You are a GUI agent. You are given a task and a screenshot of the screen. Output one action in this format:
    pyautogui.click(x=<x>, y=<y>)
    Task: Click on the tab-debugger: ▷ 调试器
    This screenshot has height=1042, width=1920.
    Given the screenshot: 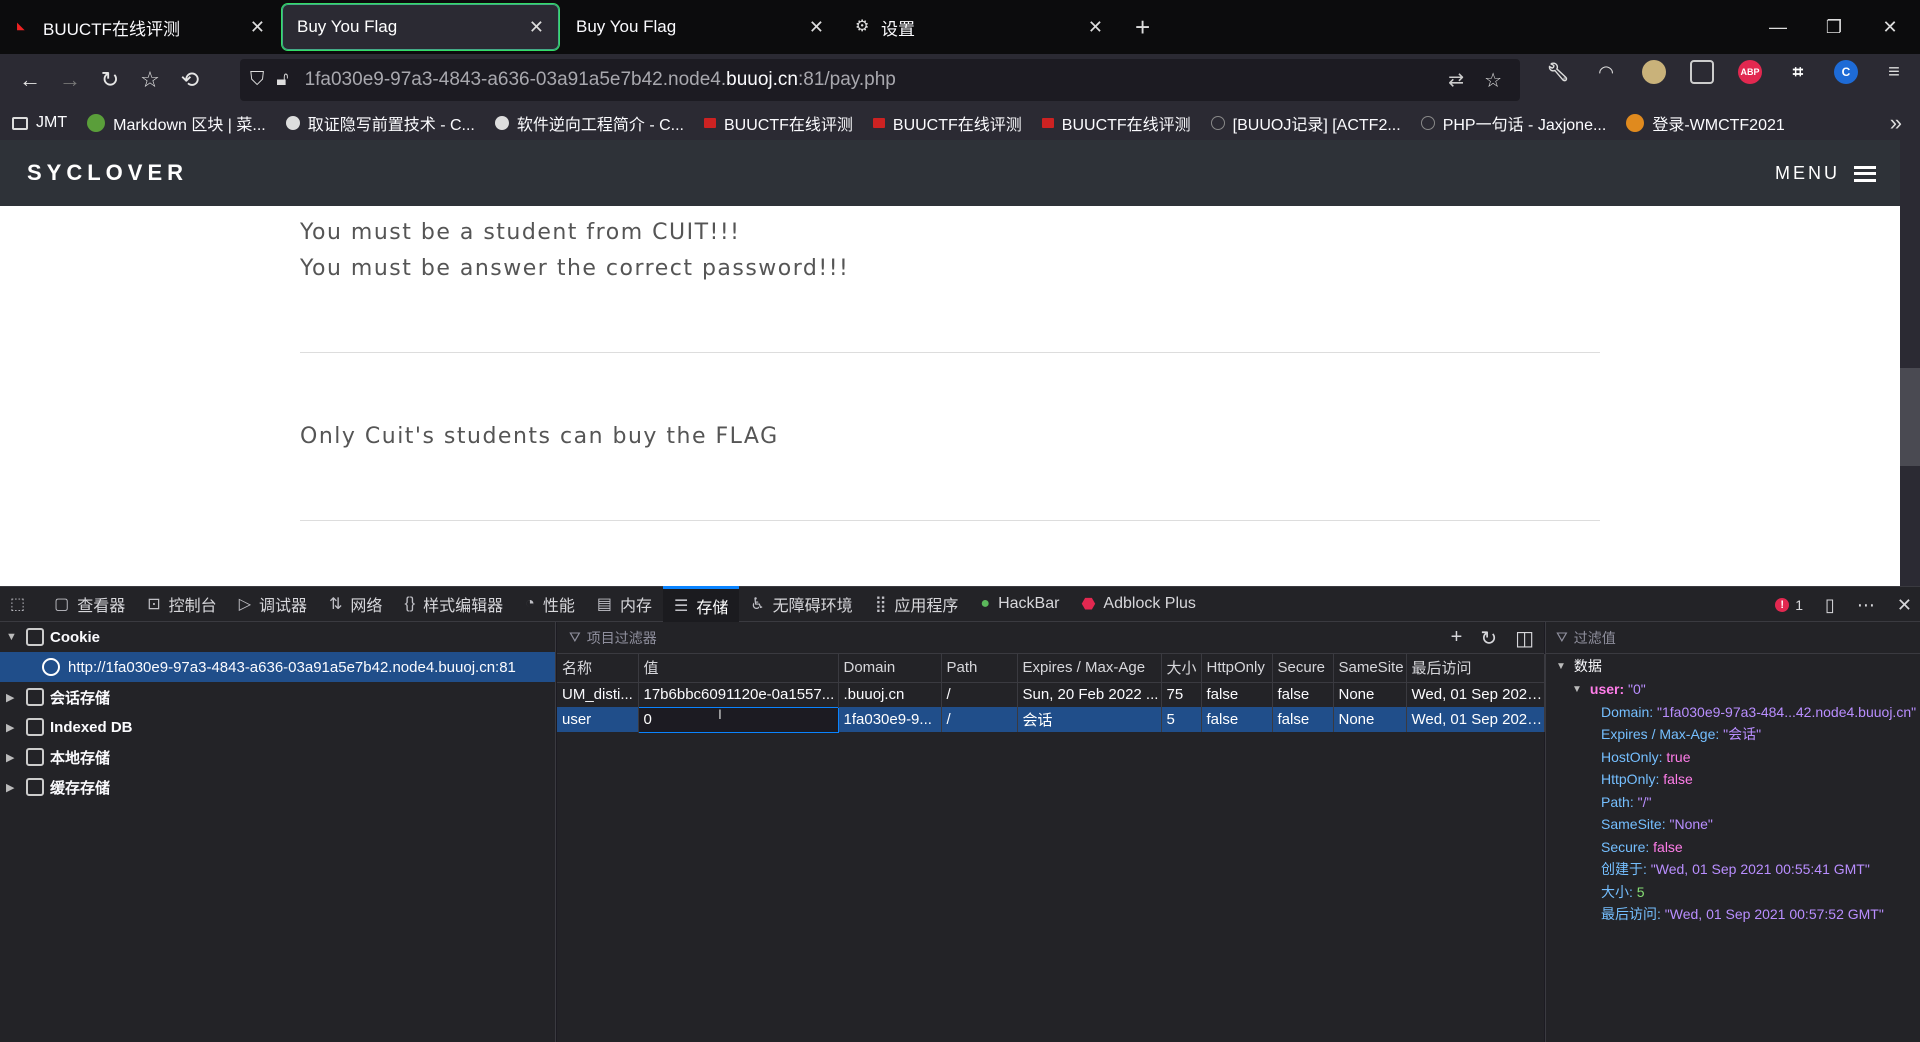 What is the action you would take?
    pyautogui.click(x=273, y=604)
    